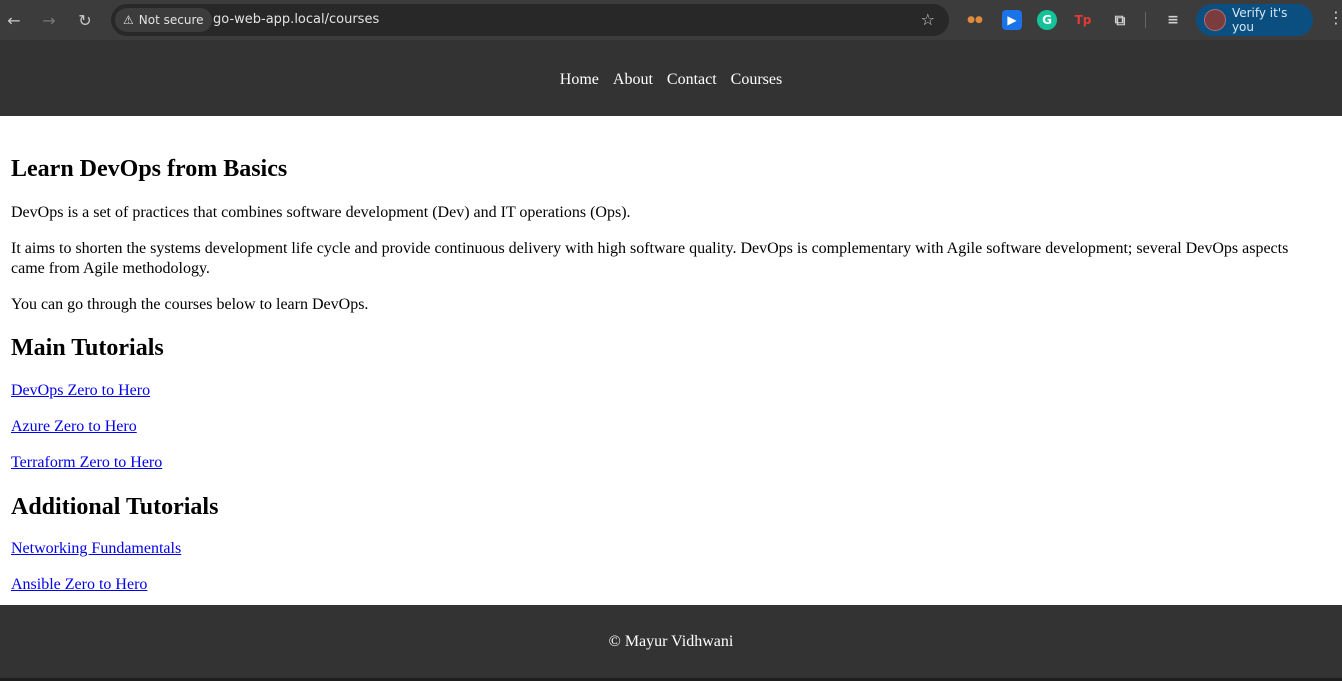 Image resolution: width=1342 pixels, height=681 pixels. I want to click on nav-about-link: About, so click(633, 80).